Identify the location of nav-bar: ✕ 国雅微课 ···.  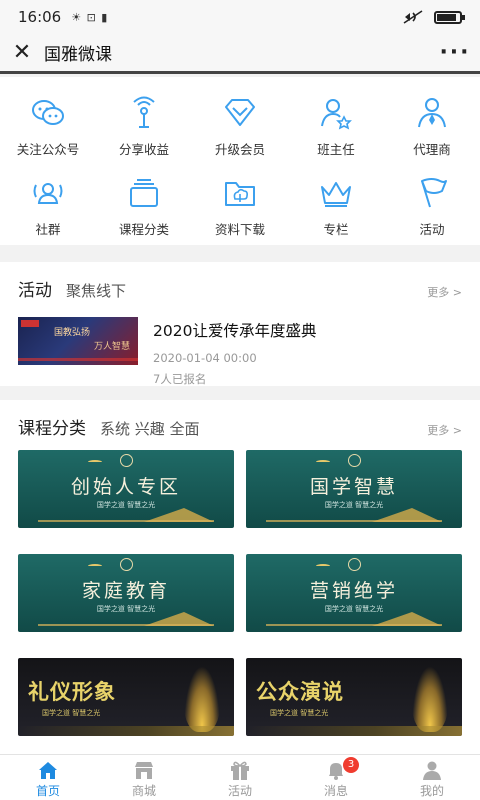
(240, 54).